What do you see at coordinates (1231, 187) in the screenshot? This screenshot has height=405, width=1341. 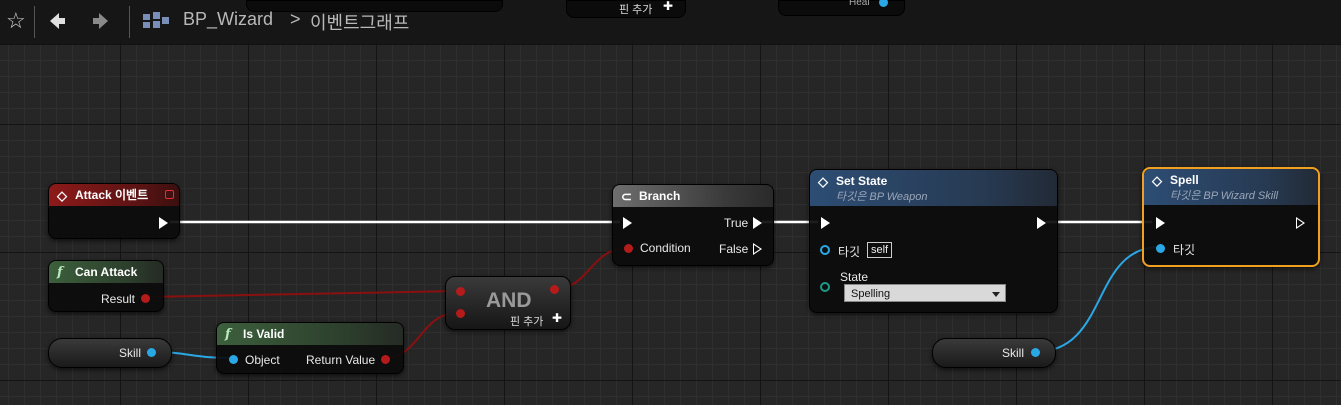 I see `node-header: ◇ Spell 타깃은 BP Wizard Skill` at bounding box center [1231, 187].